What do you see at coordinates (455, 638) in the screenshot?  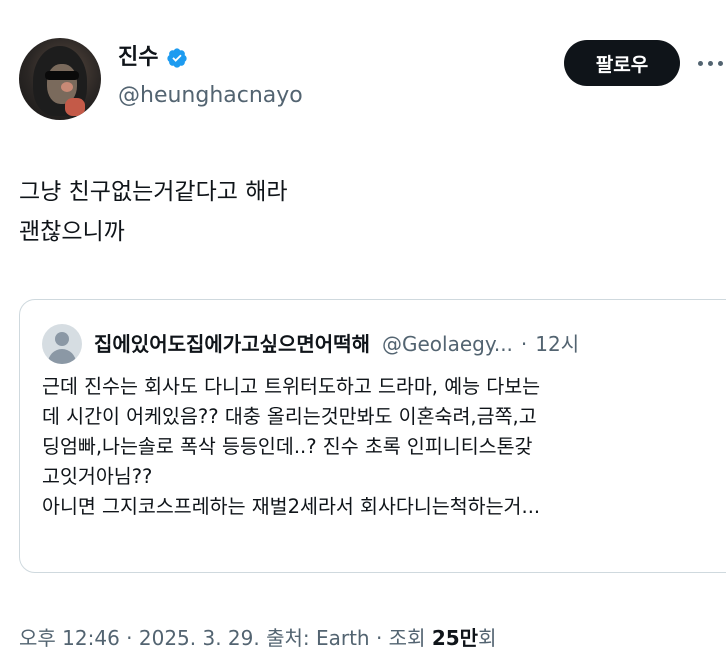 I see `view-count: 25만` at bounding box center [455, 638].